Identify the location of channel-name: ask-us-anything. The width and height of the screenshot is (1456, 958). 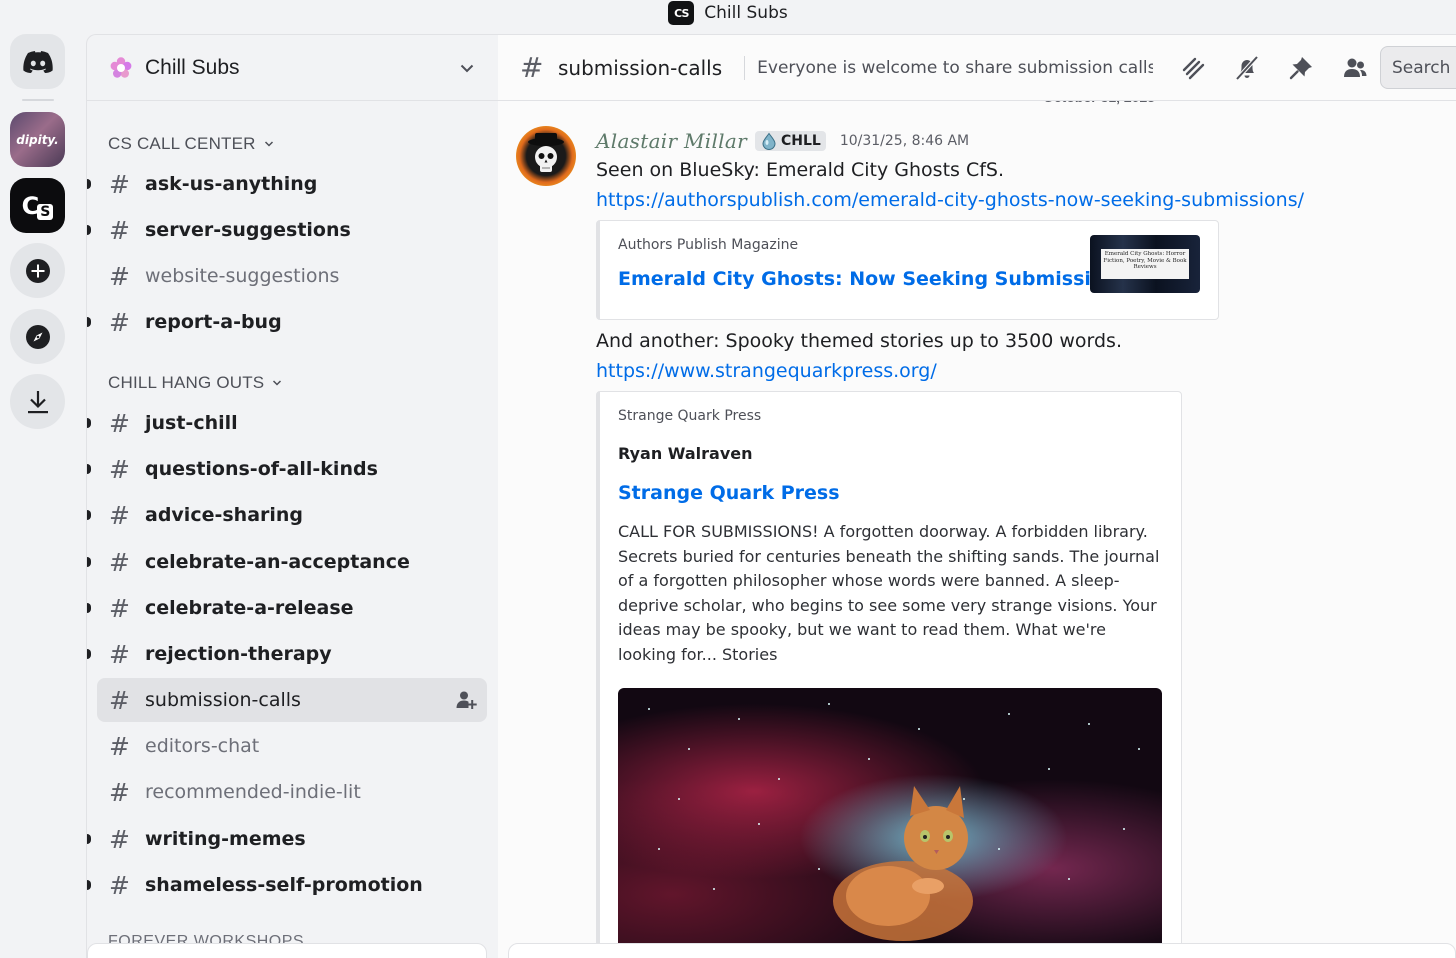
(231, 184).